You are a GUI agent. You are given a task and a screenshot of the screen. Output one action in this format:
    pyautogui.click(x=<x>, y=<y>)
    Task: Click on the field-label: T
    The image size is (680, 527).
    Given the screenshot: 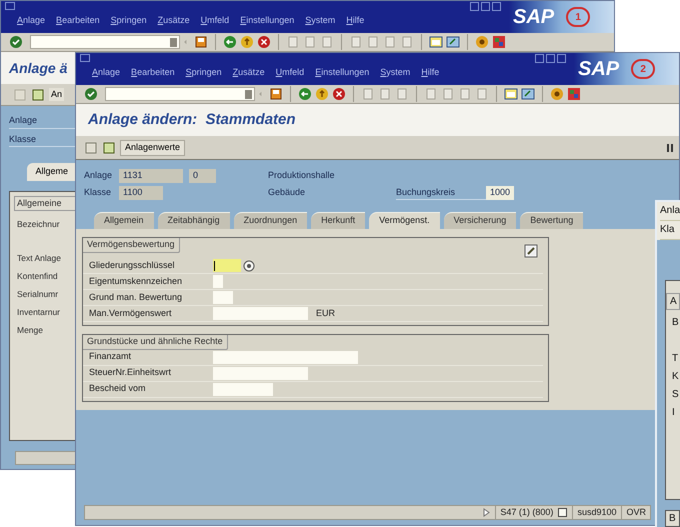 What is the action you would take?
    pyautogui.click(x=676, y=359)
    